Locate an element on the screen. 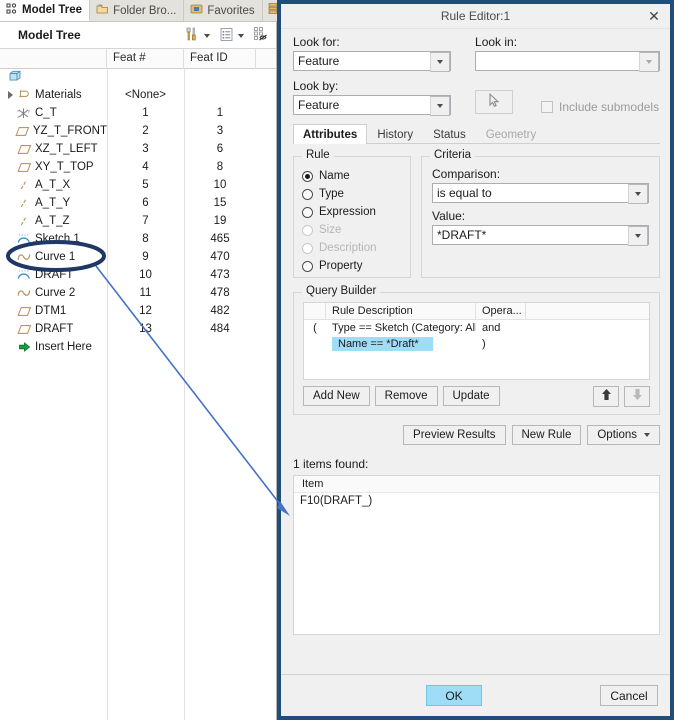 The width and height of the screenshot is (674, 720). tab-history: History is located at coordinates (395, 134).